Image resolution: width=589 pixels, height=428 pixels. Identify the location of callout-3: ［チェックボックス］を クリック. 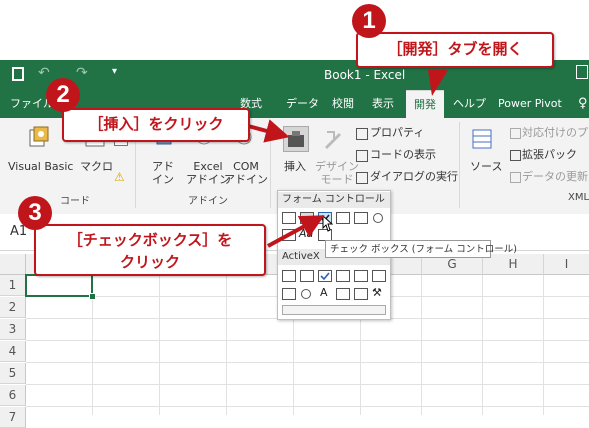
(150, 250).